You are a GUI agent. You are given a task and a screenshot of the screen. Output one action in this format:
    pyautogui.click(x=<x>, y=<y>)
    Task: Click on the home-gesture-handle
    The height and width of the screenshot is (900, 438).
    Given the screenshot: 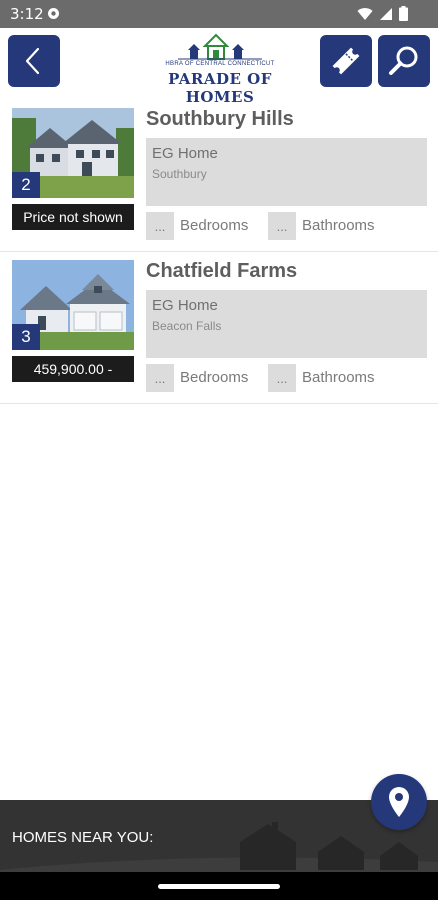 What is the action you would take?
    pyautogui.click(x=219, y=886)
    